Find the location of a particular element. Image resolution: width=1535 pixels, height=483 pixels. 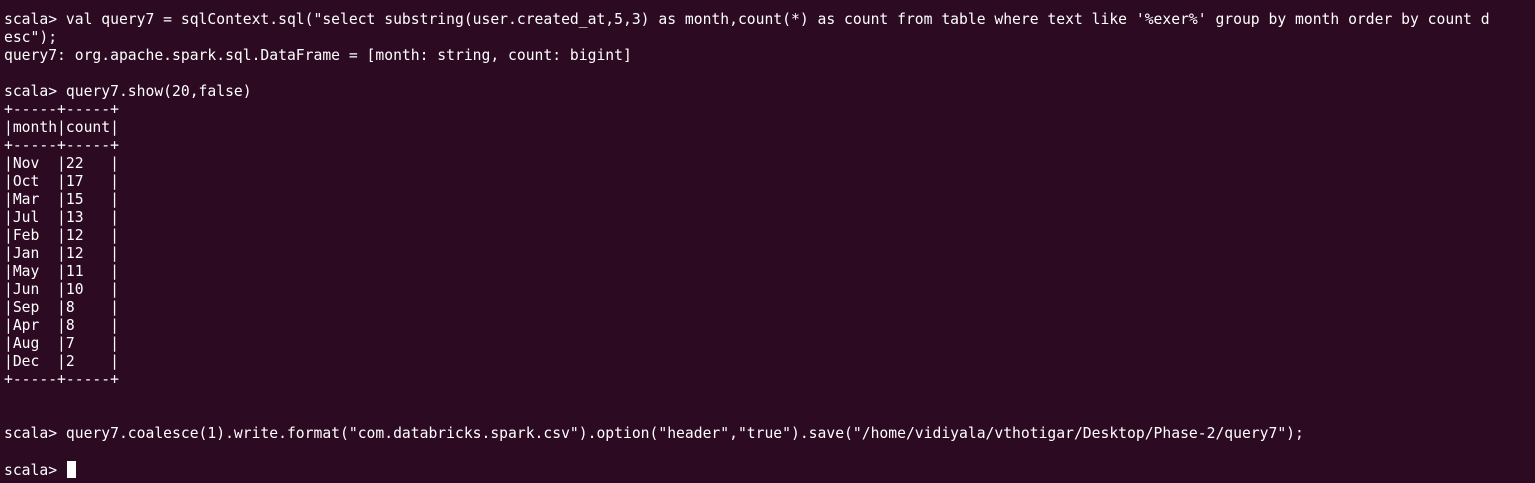

table-row: |Nov |22 | is located at coordinates (61, 163).